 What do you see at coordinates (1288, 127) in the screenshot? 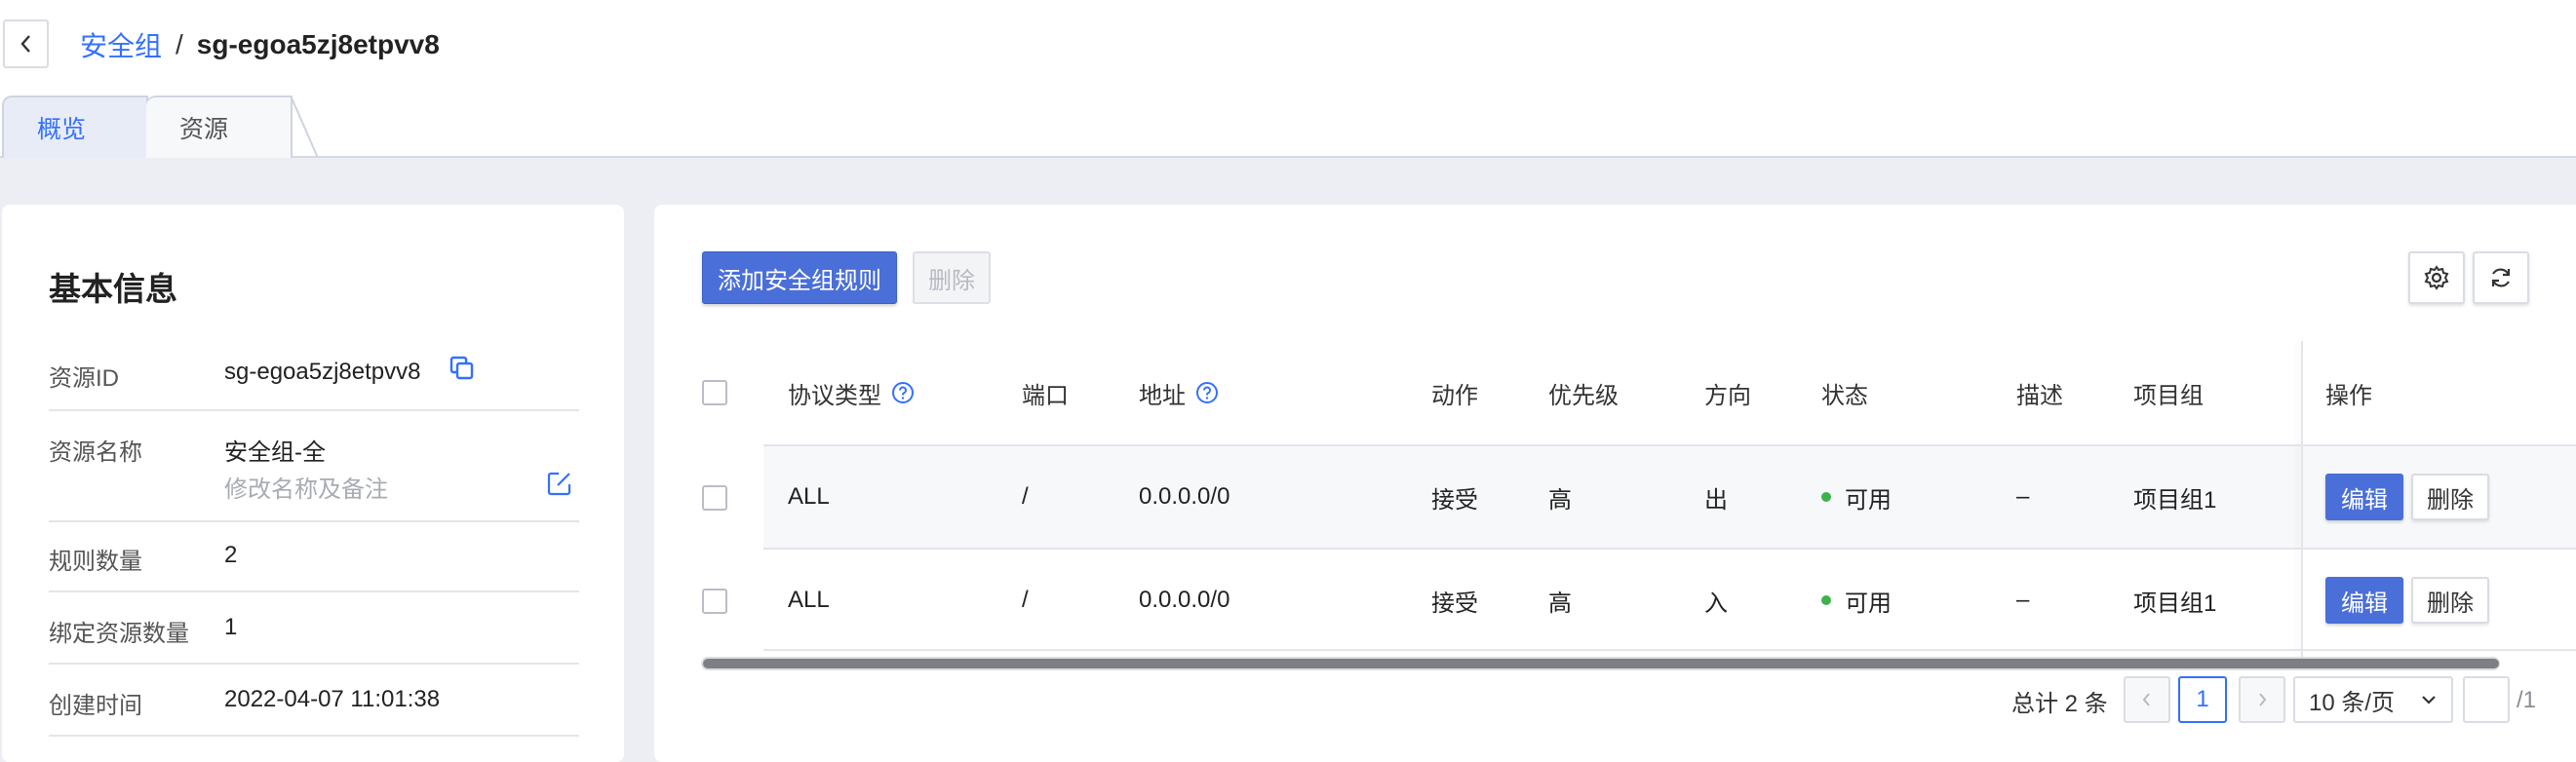
I see `tab-bar: 概览 资源` at bounding box center [1288, 127].